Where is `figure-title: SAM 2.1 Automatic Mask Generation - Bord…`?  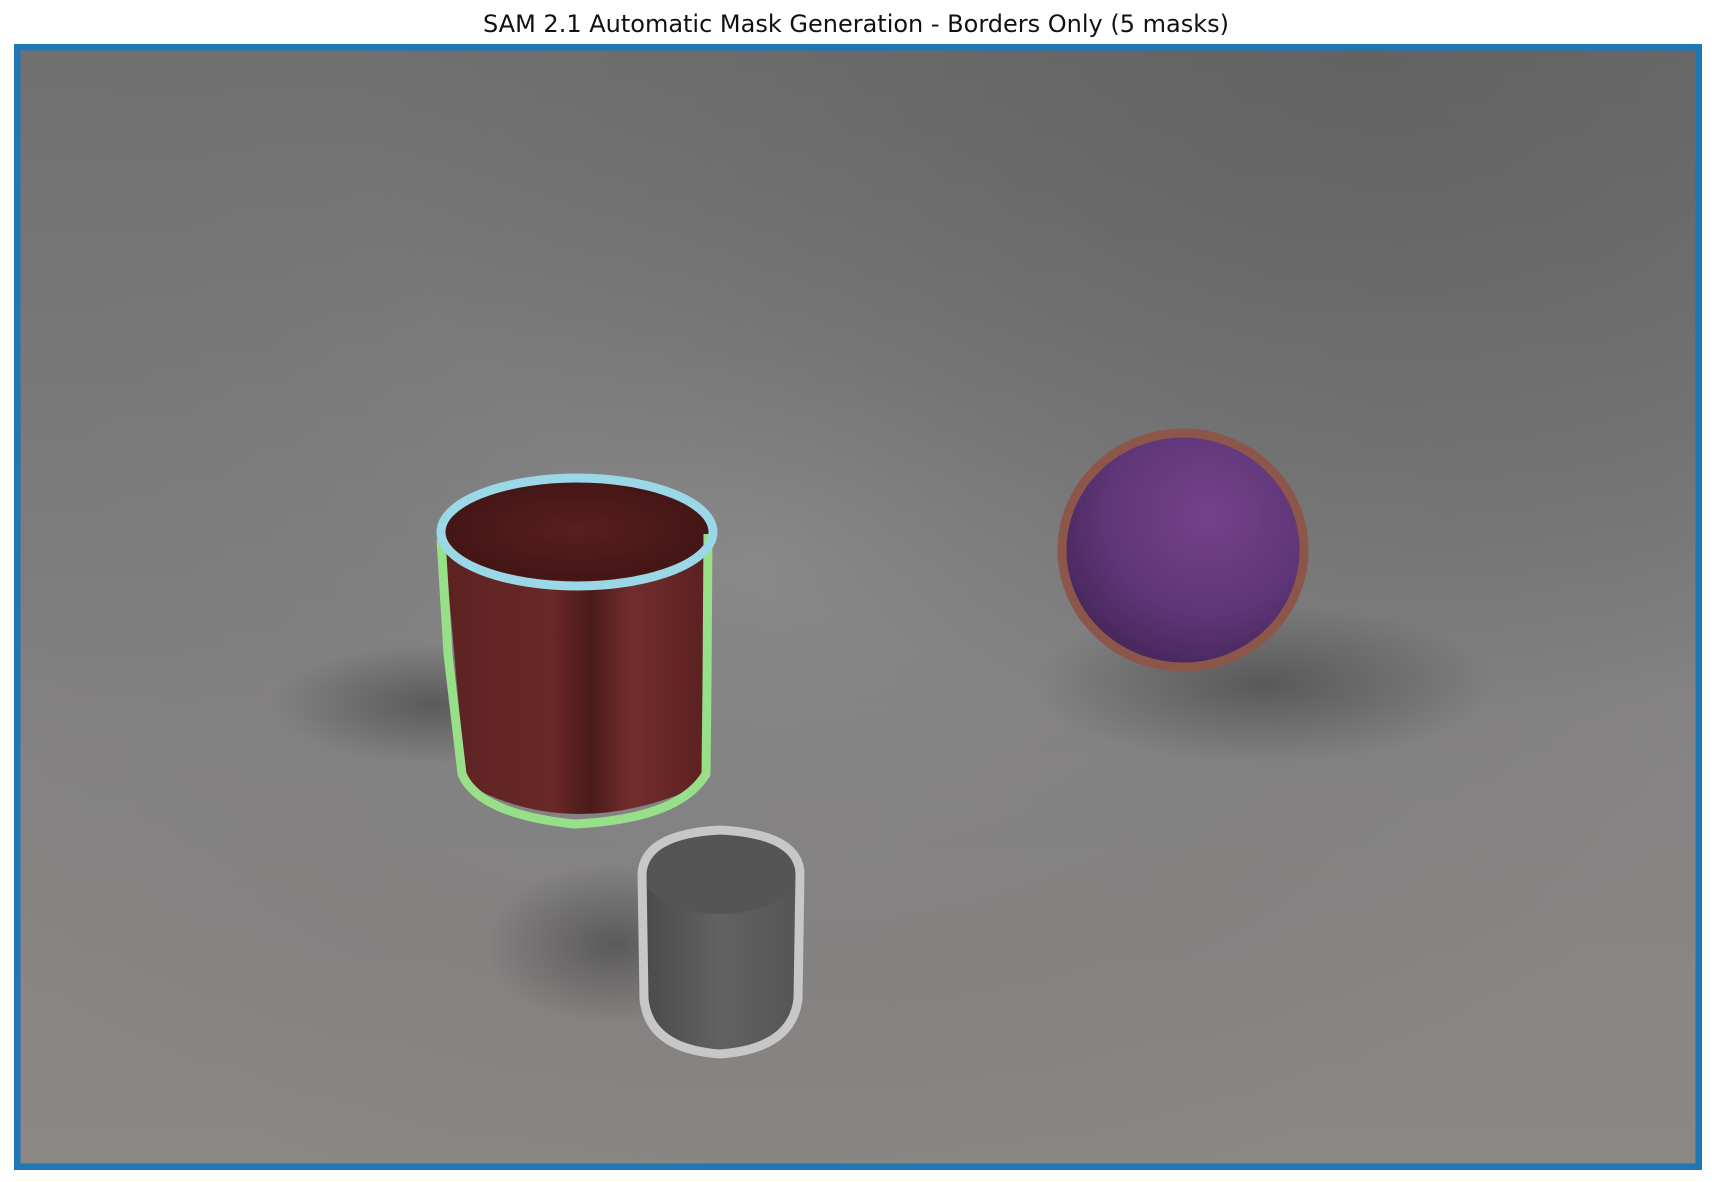 figure-title: SAM 2.1 Automatic Mask Generation - Bord… is located at coordinates (855, 24).